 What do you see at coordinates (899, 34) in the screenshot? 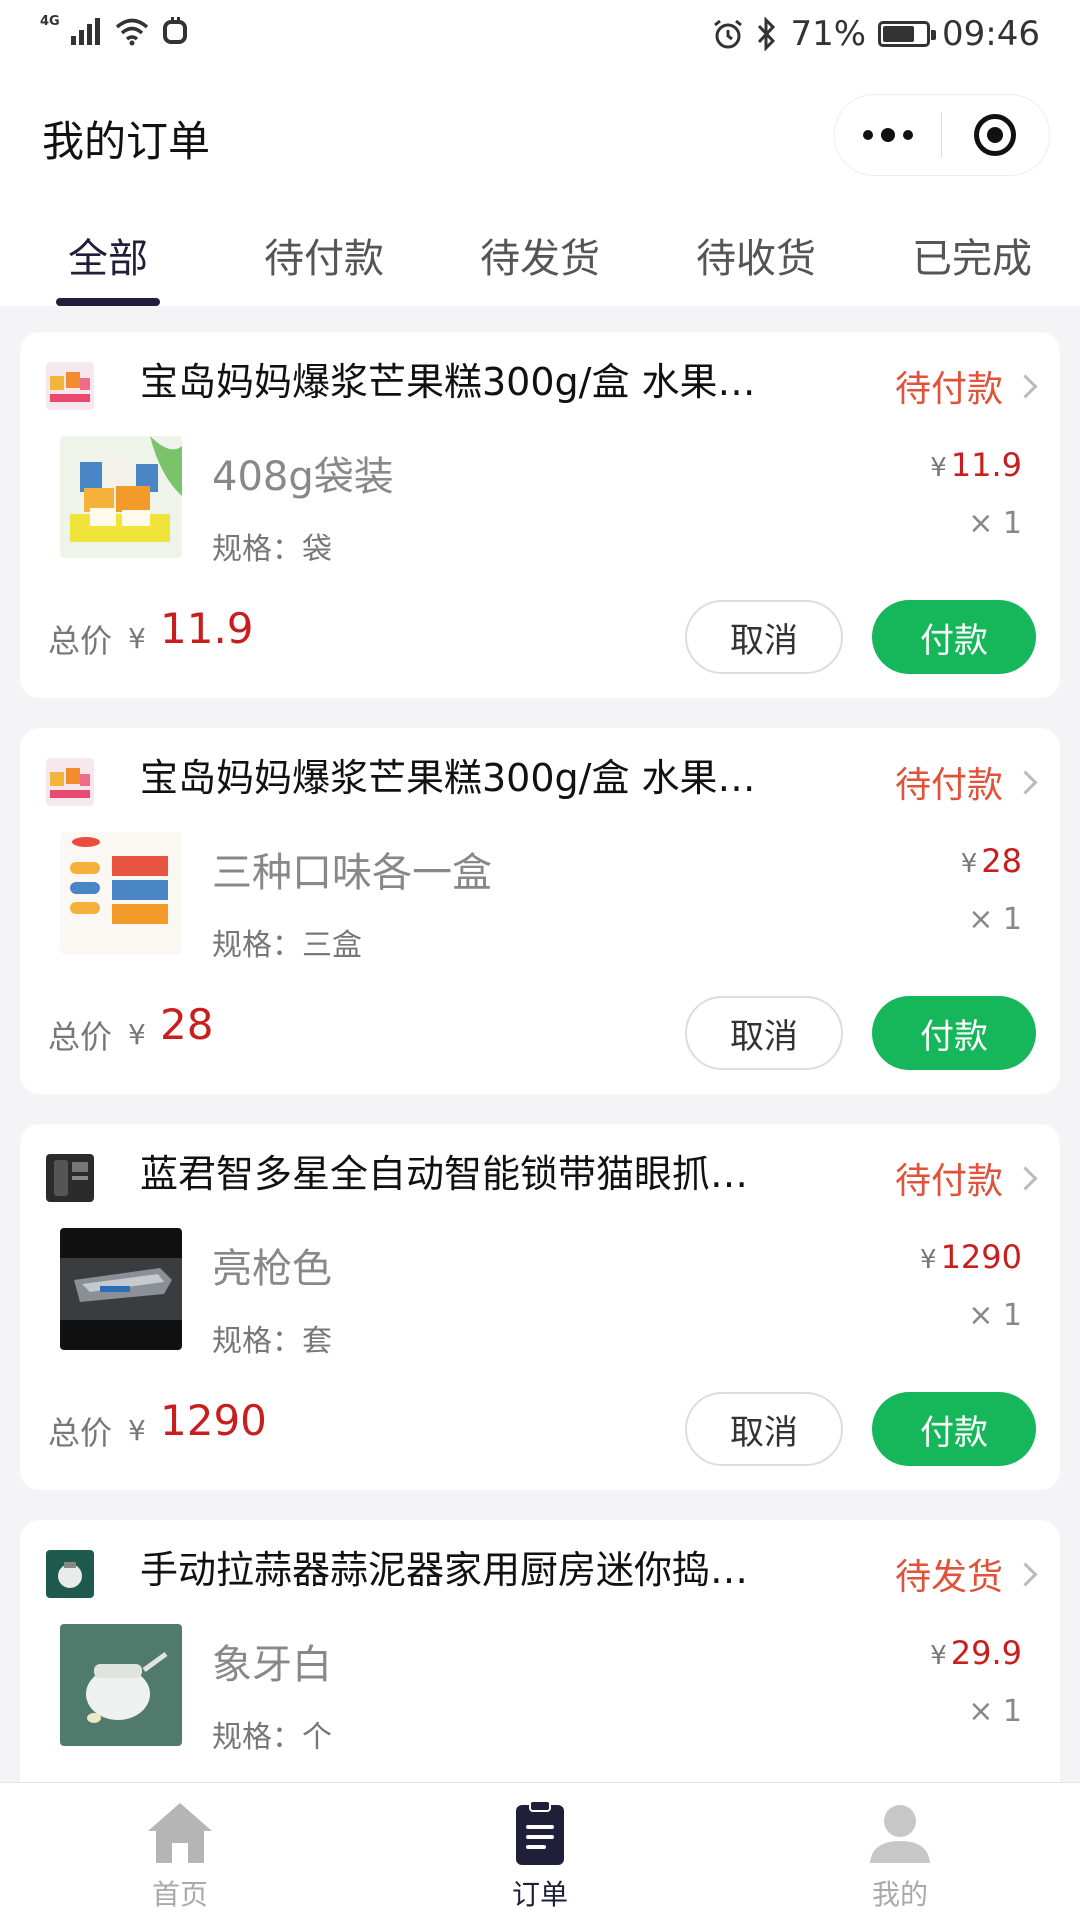
I see `battery-fill` at bounding box center [899, 34].